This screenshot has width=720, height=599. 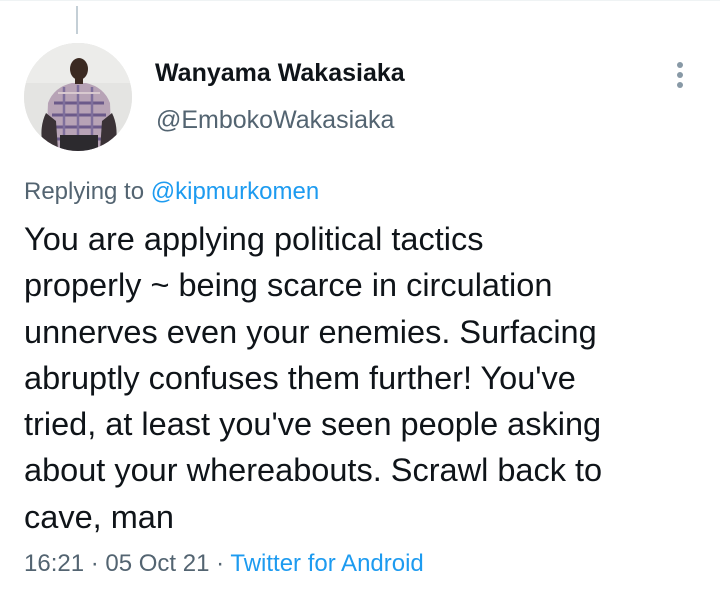 I want to click on tweet-text-line: You are applying political tactics, so click(x=254, y=239).